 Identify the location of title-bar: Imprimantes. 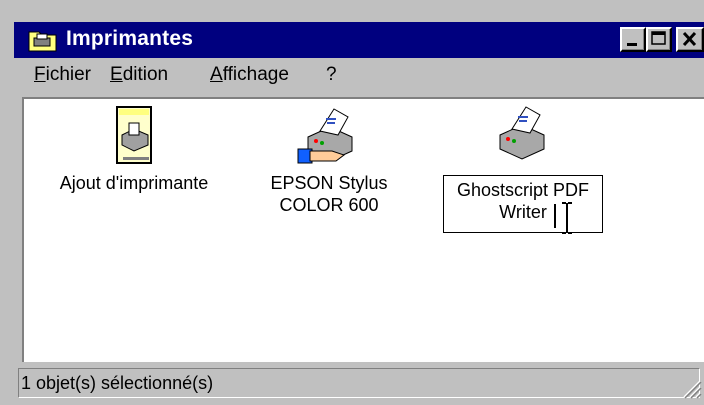
(359, 40).